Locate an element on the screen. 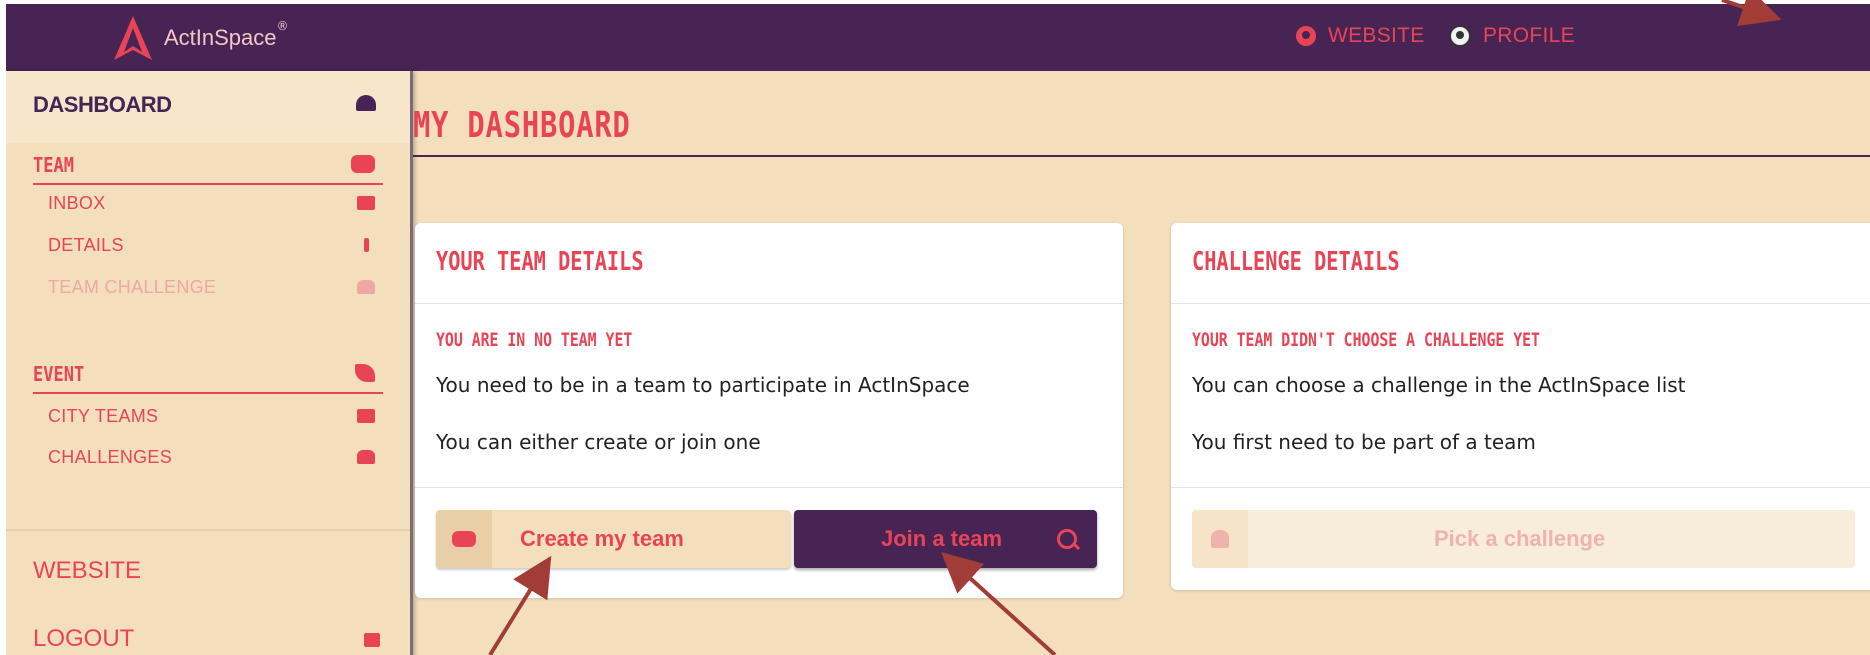 The width and height of the screenshot is (1870, 655). pick-challenge-button: Pick a challenge is located at coordinates (1523, 539).